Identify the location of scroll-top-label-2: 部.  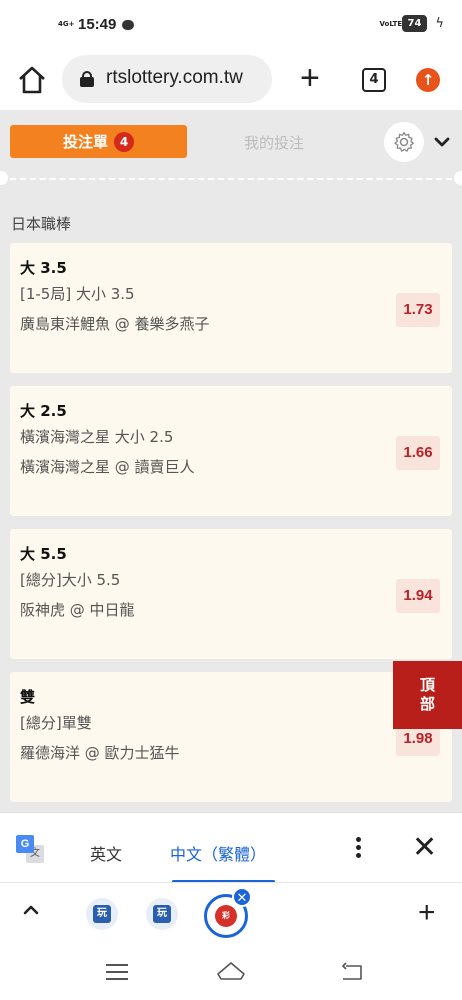
(427, 704).